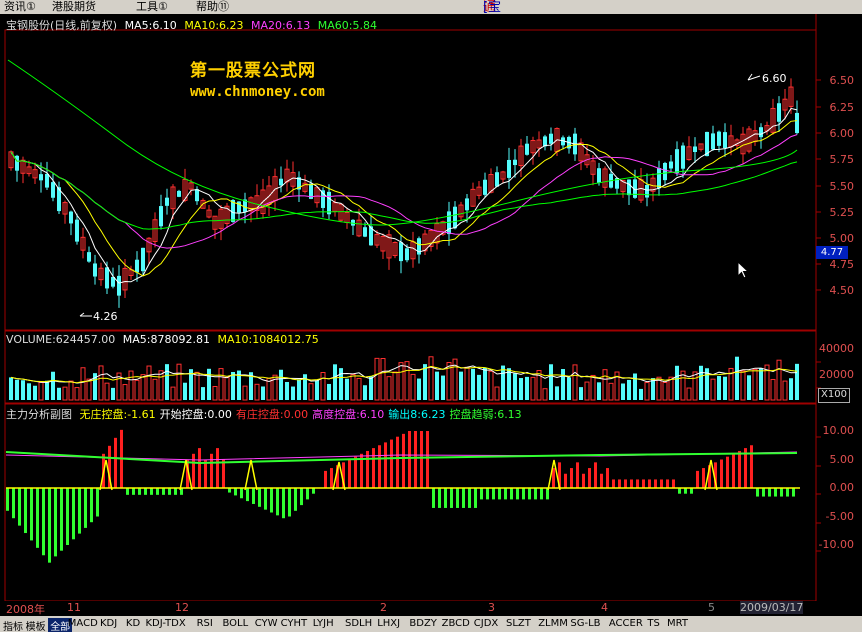 The image size is (862, 632). I want to click on volume-ma5: MA5:878092.81, so click(166, 339).